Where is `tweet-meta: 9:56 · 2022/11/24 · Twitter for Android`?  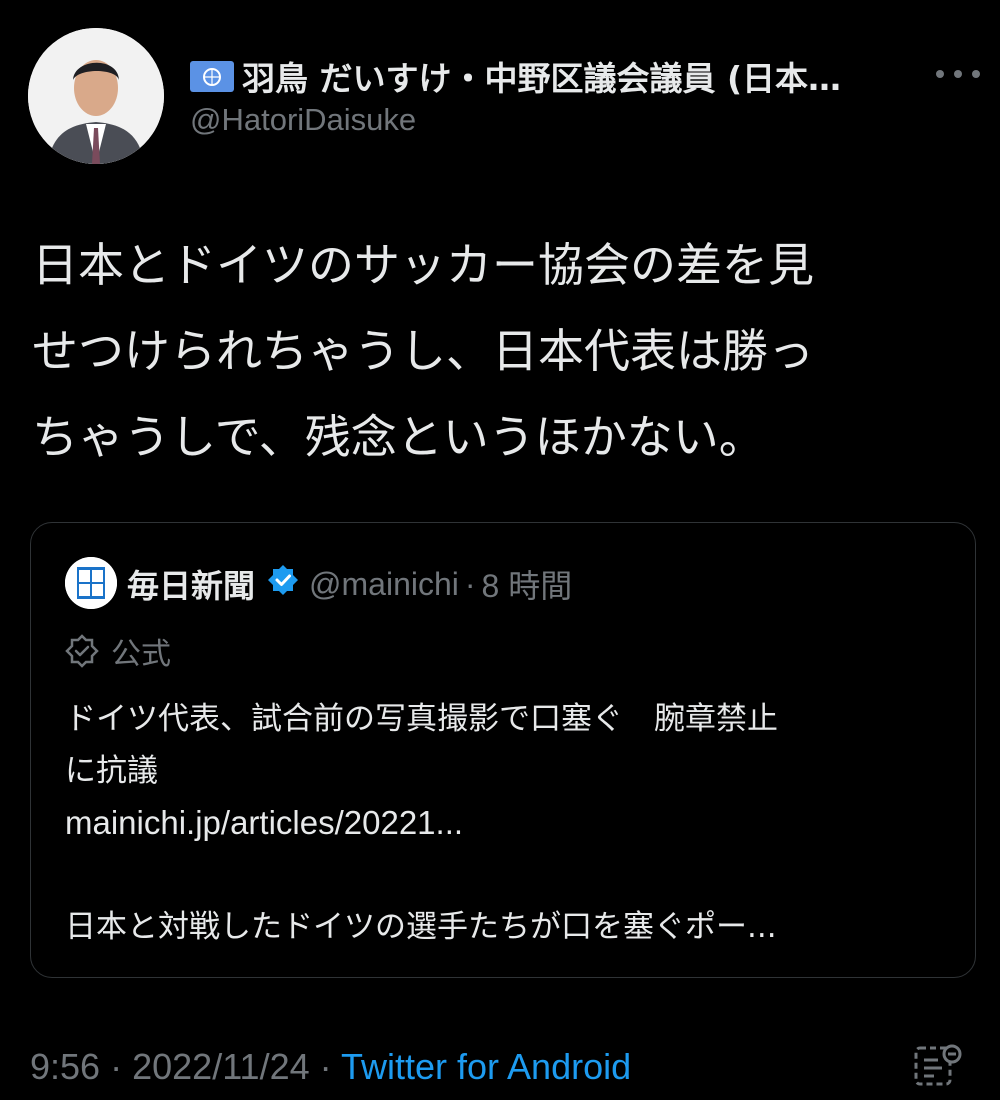
tweet-meta: 9:56 · 2022/11/24 · Twitter for Android is located at coordinates (330, 1067).